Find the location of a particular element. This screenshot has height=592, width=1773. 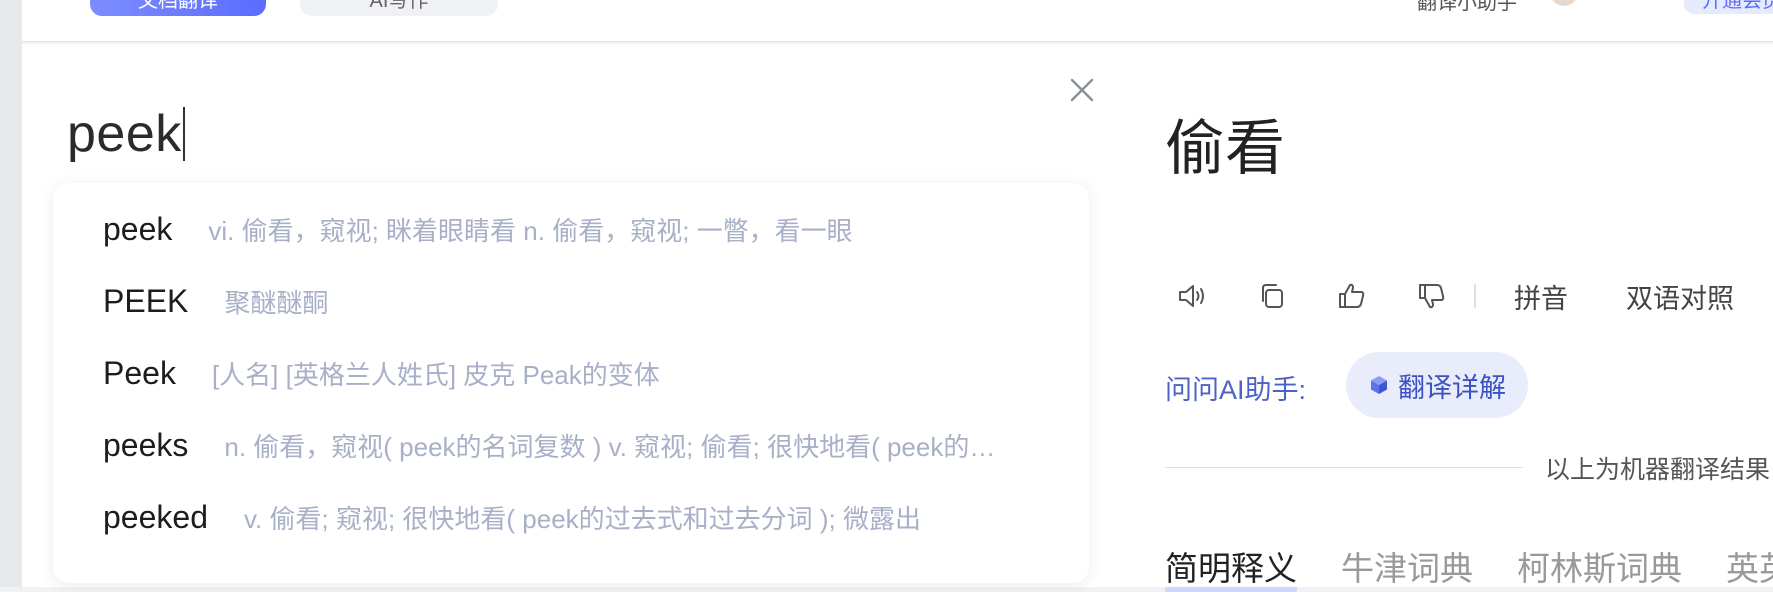

copy-button is located at coordinates (1272, 296).